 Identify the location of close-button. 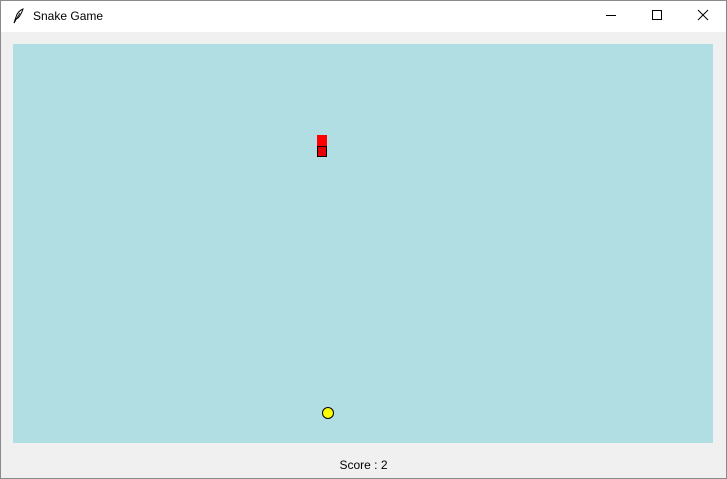
(703, 16).